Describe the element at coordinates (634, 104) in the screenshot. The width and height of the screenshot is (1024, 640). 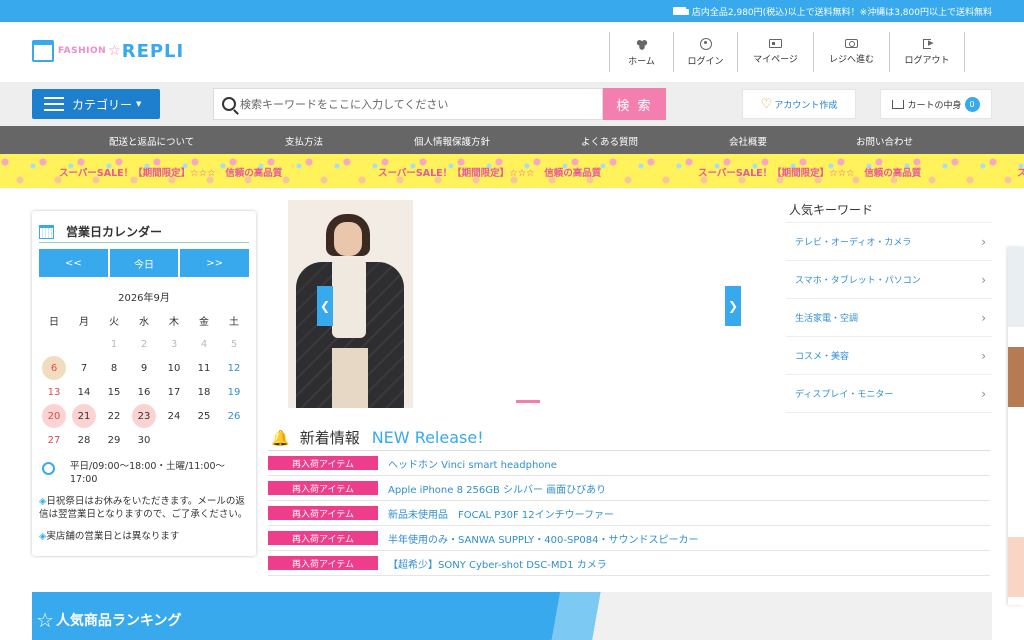
I see `search-button: 検 索` at that location.